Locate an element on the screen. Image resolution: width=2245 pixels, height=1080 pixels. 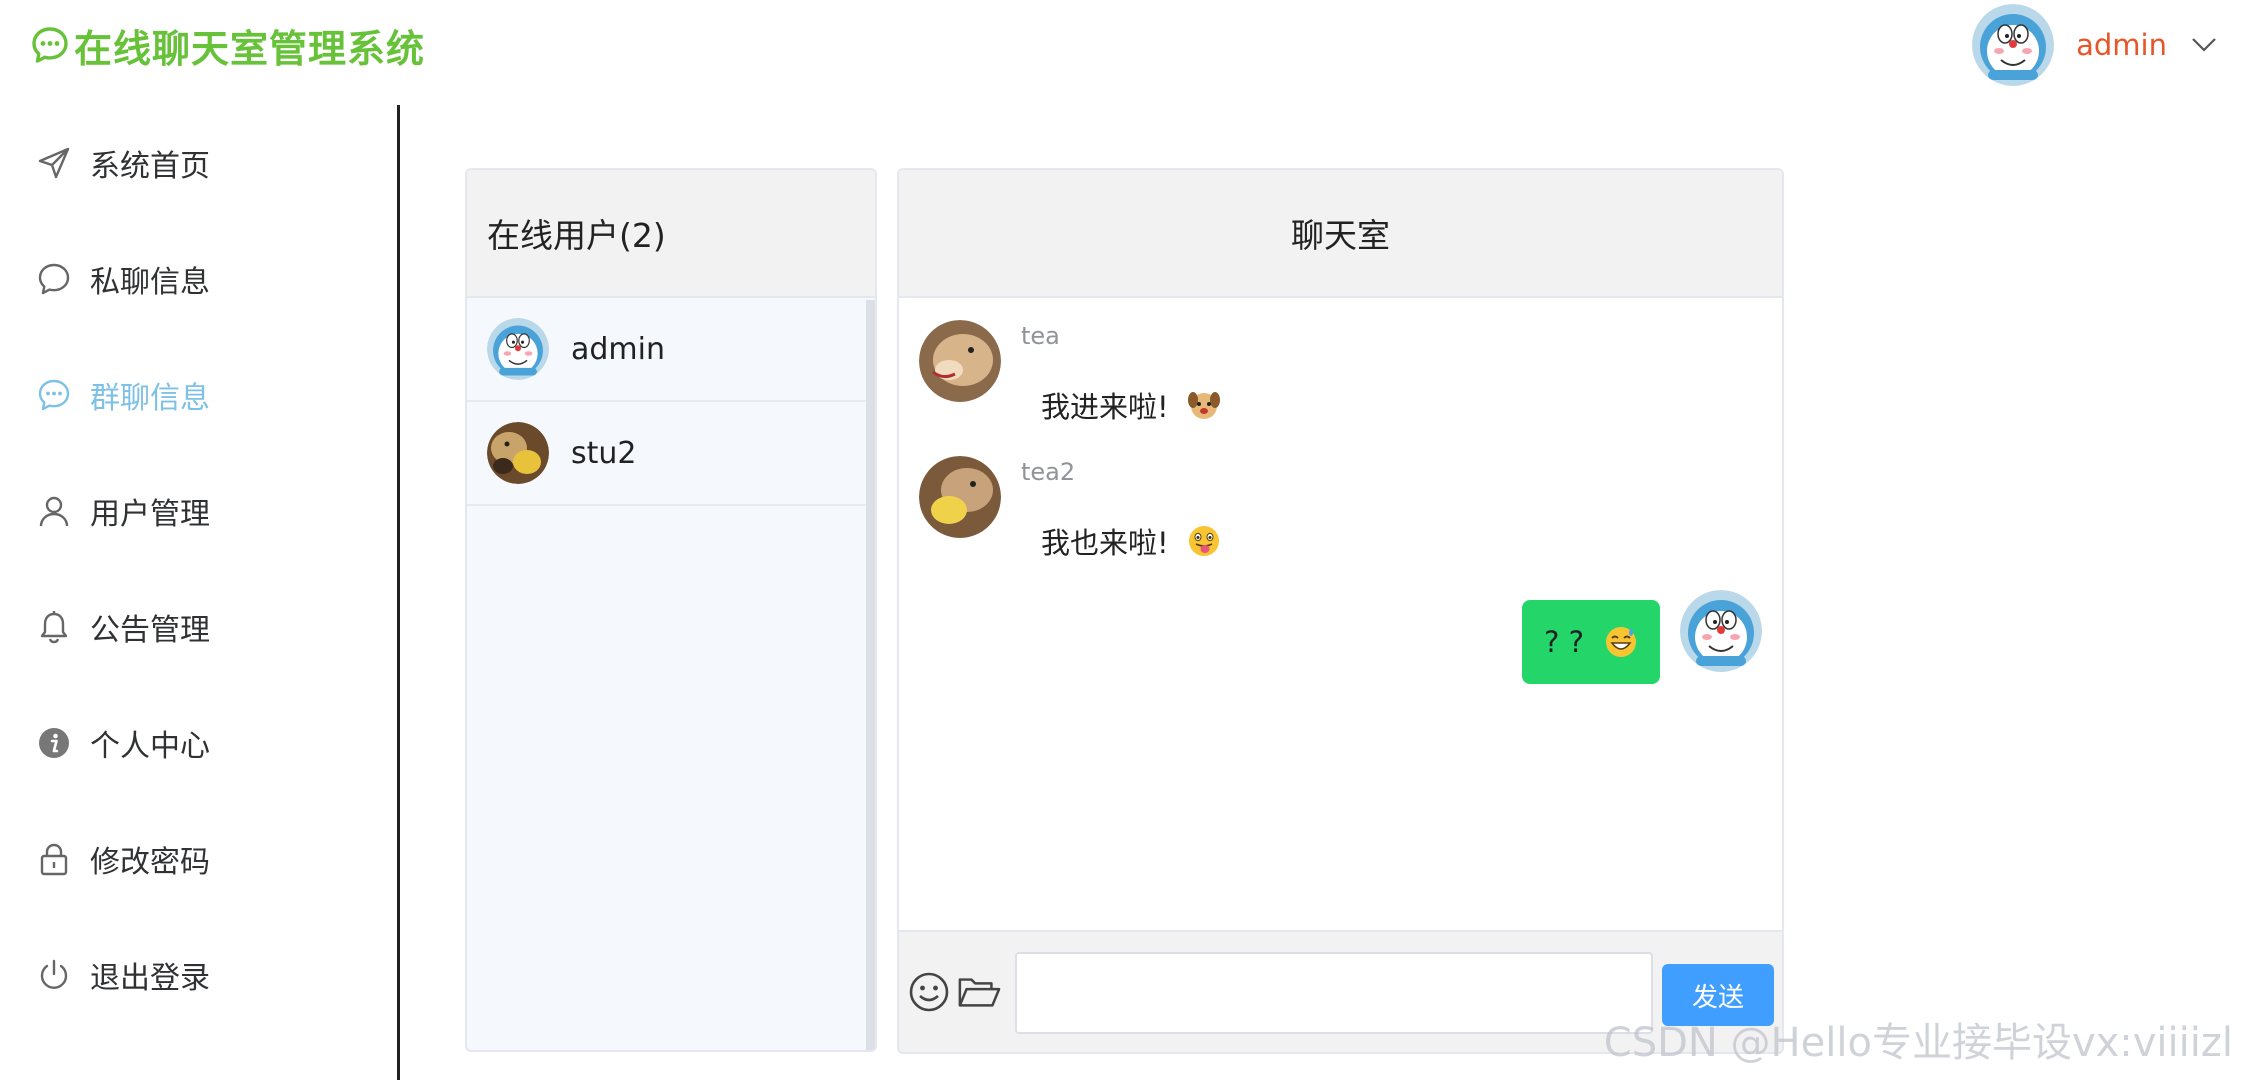
lock-icon is located at coordinates (54, 859).